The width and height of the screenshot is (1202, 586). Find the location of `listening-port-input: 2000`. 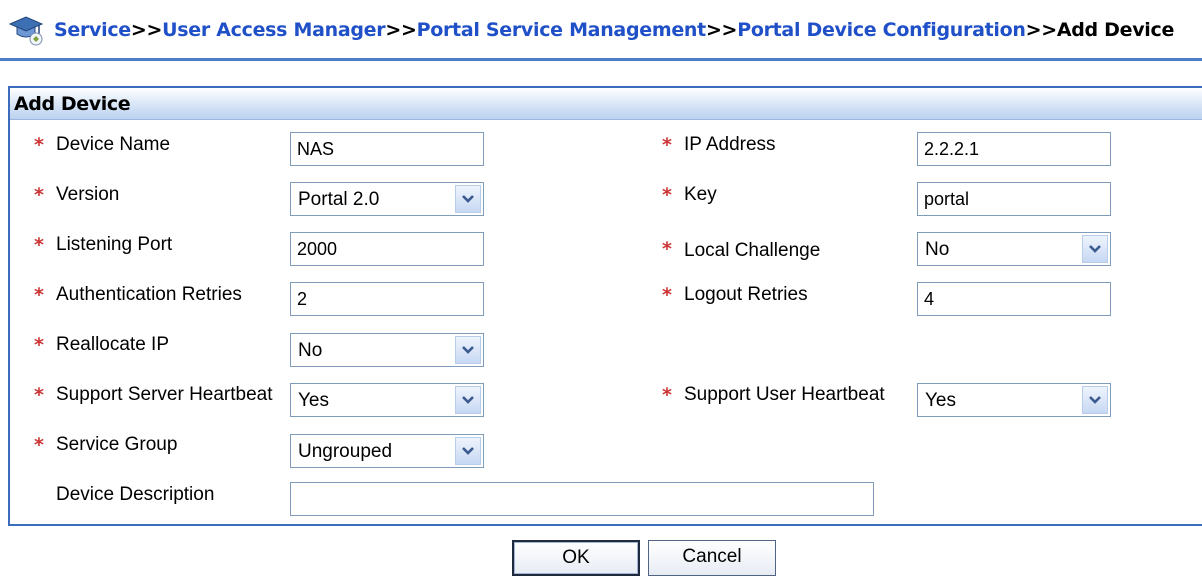

listening-port-input: 2000 is located at coordinates (387, 249).